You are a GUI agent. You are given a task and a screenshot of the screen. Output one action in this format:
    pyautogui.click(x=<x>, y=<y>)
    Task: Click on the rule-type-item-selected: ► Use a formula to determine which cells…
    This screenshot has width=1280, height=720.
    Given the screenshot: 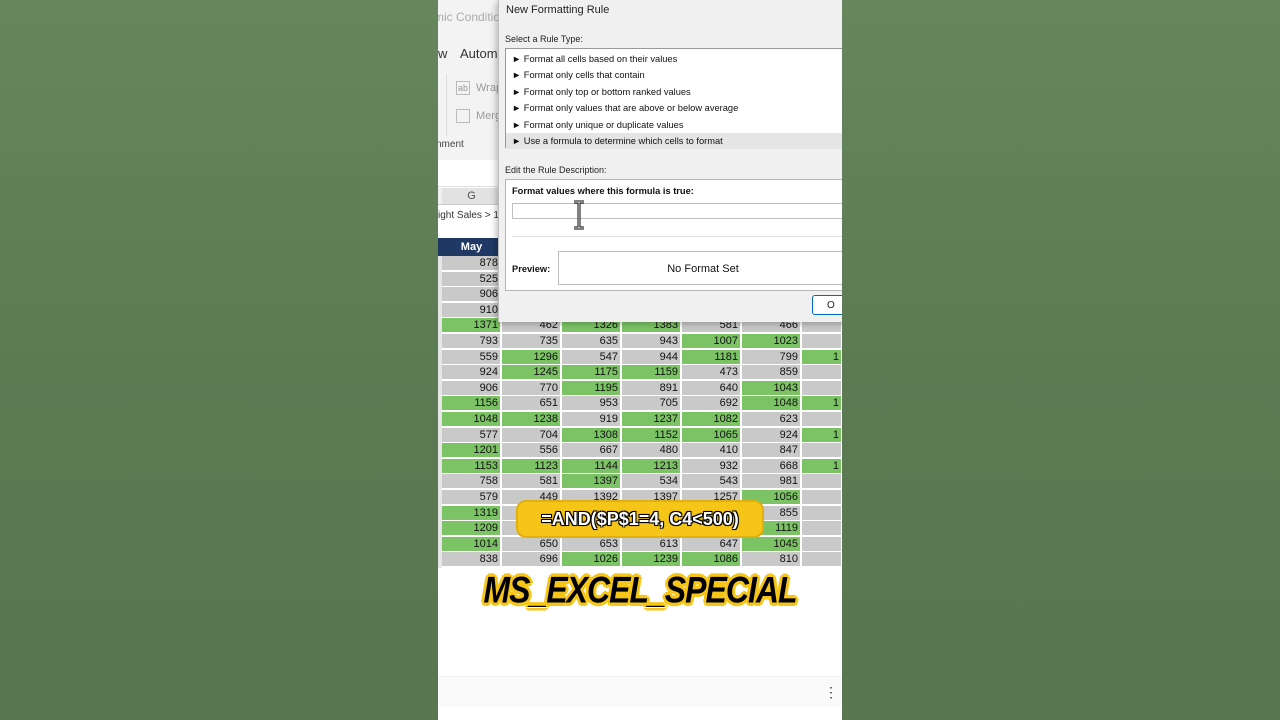 What is the action you would take?
    pyautogui.click(x=674, y=141)
    